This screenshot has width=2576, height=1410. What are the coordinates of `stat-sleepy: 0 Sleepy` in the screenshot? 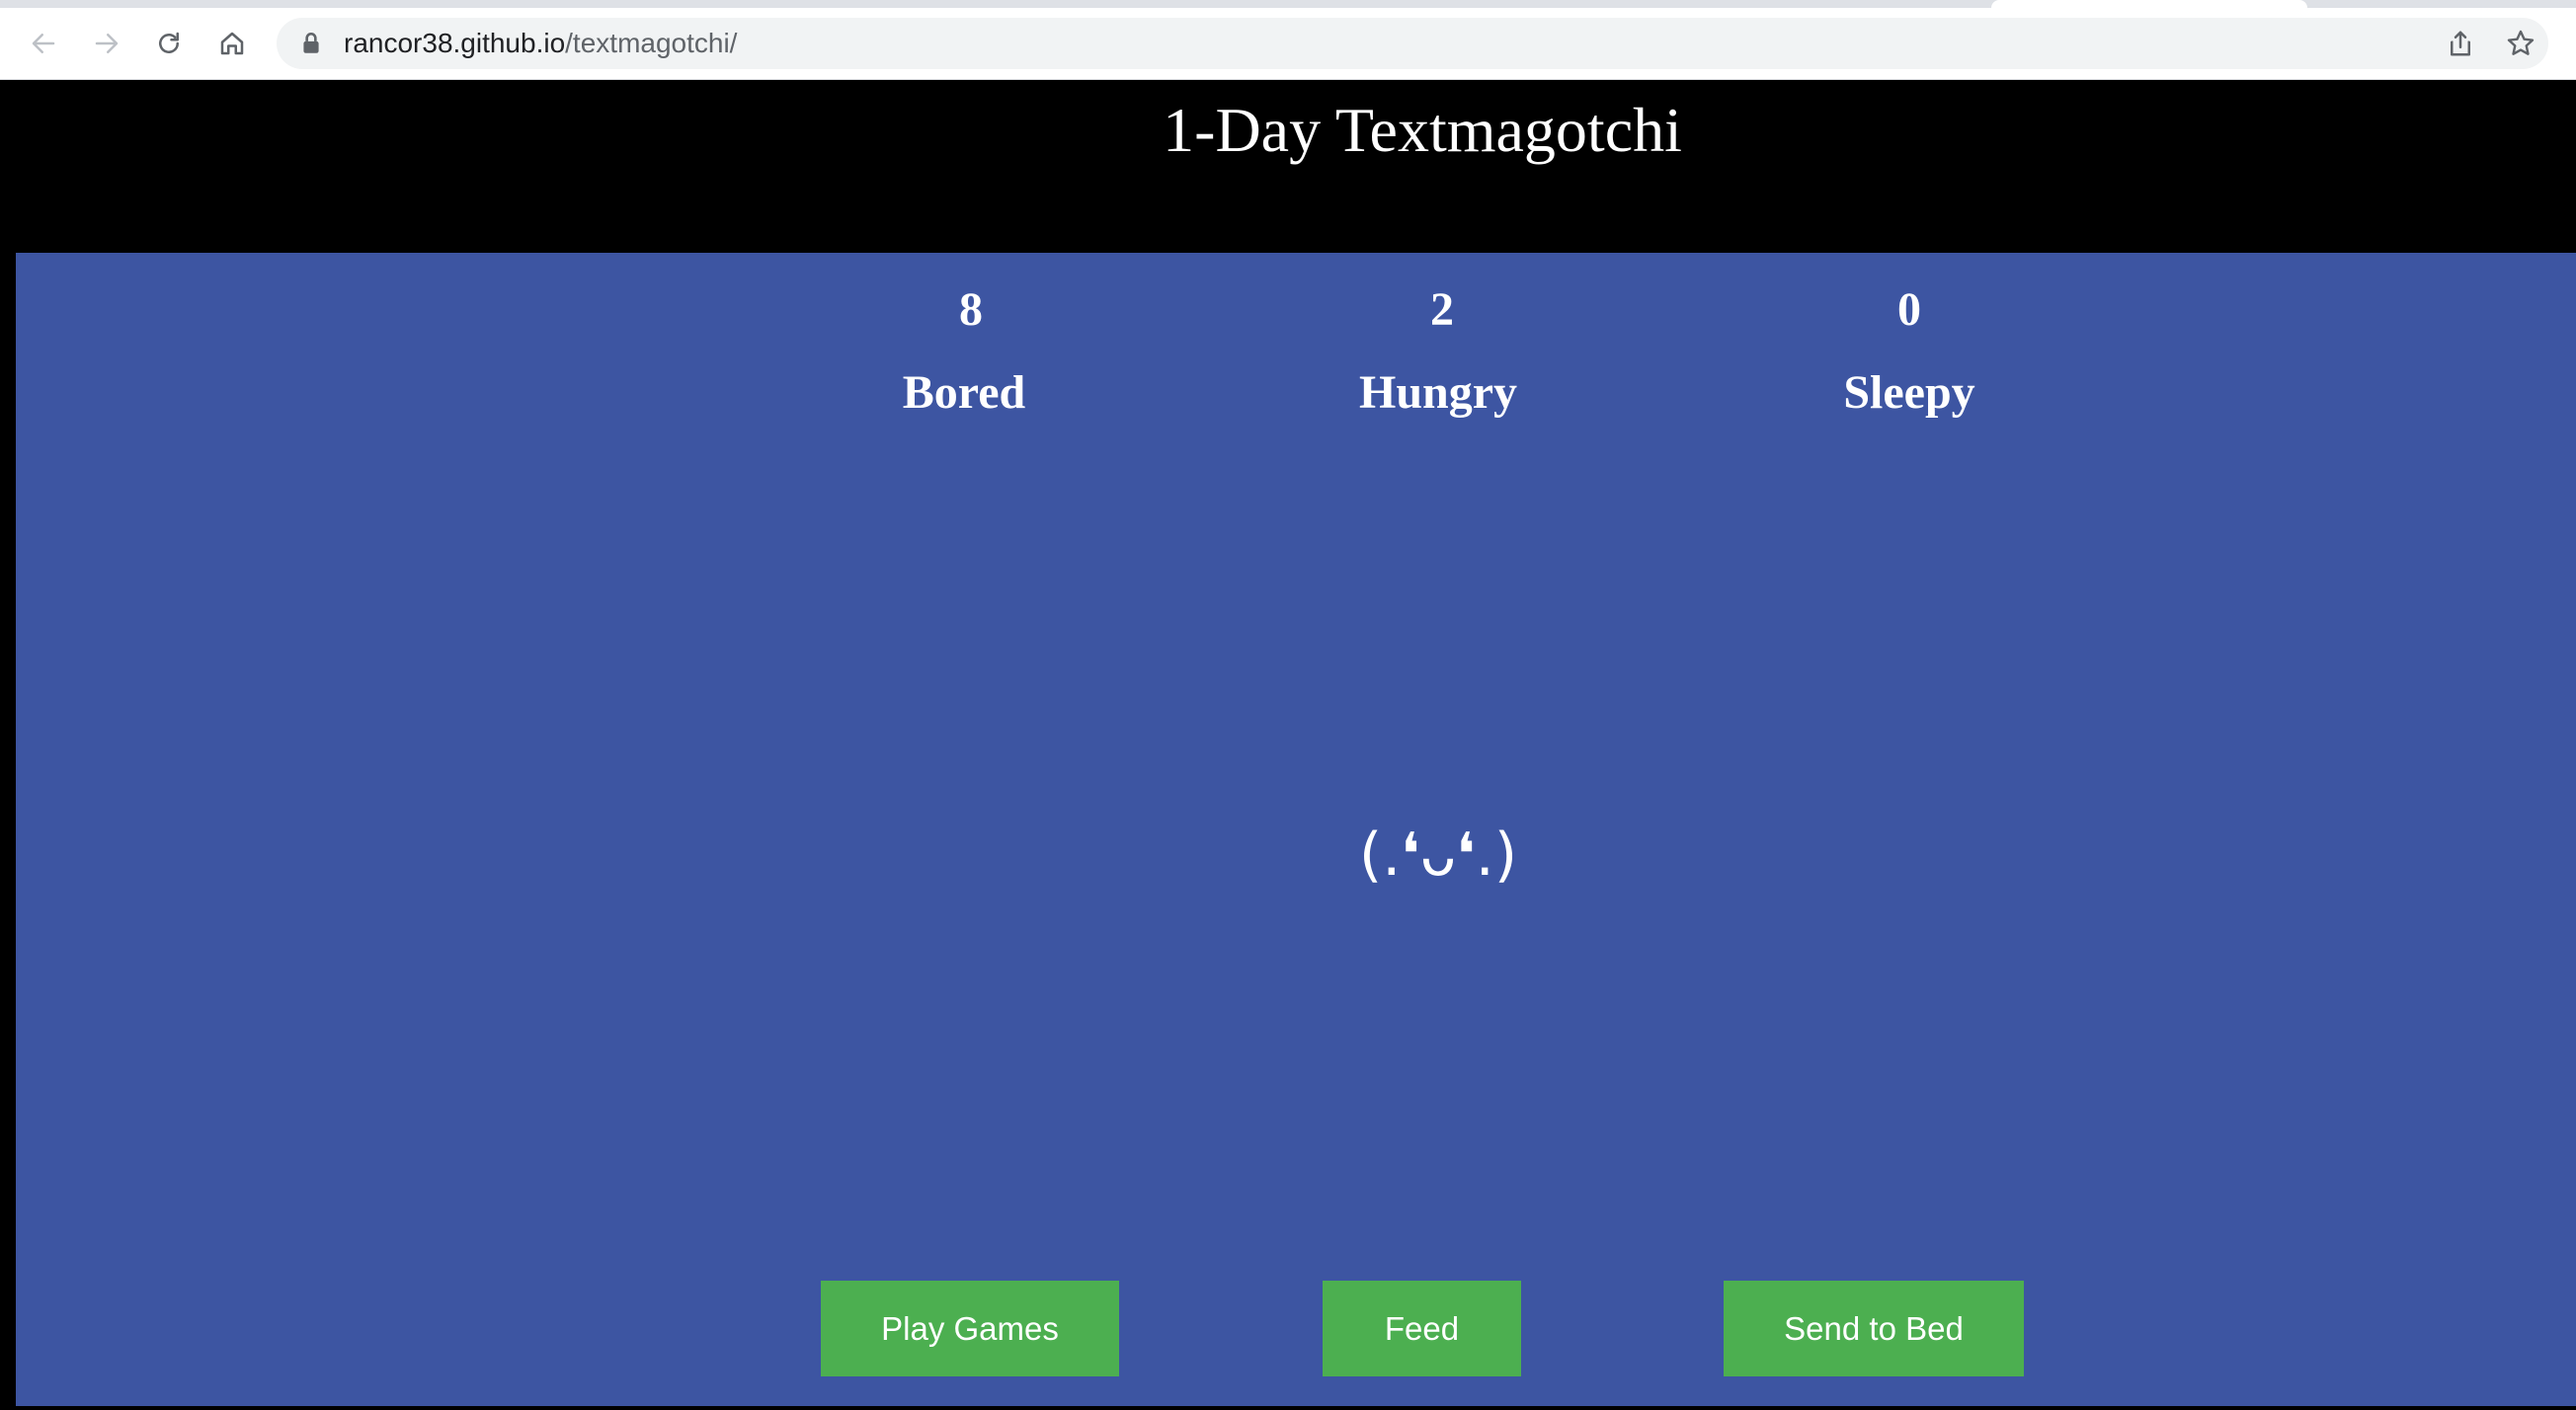 It's located at (1909, 351).